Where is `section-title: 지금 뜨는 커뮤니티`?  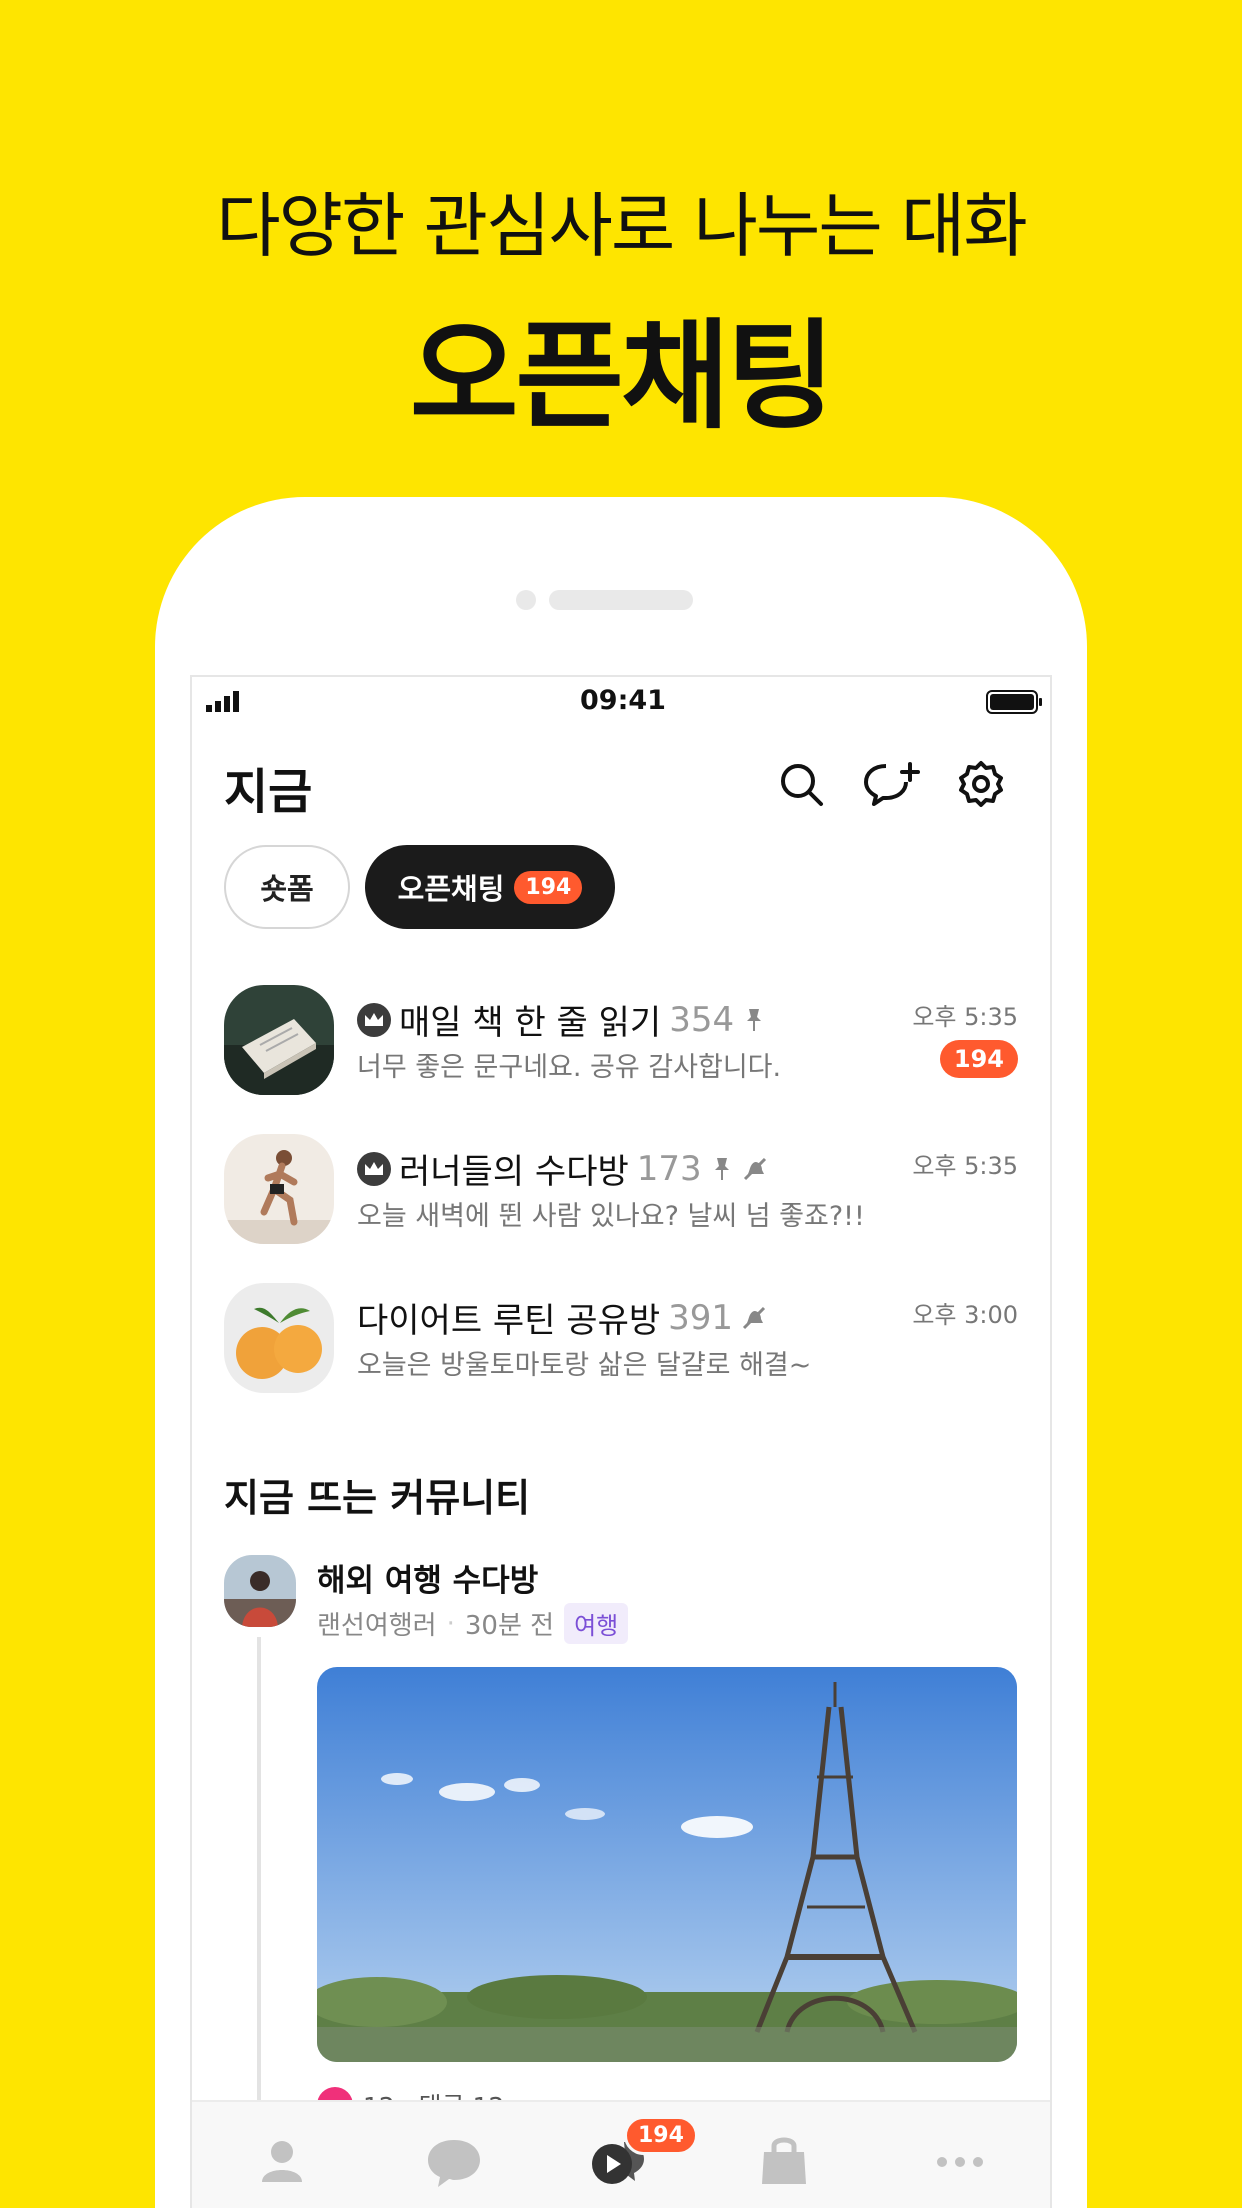 section-title: 지금 뜨는 커뮤니티 is located at coordinates (377, 1498).